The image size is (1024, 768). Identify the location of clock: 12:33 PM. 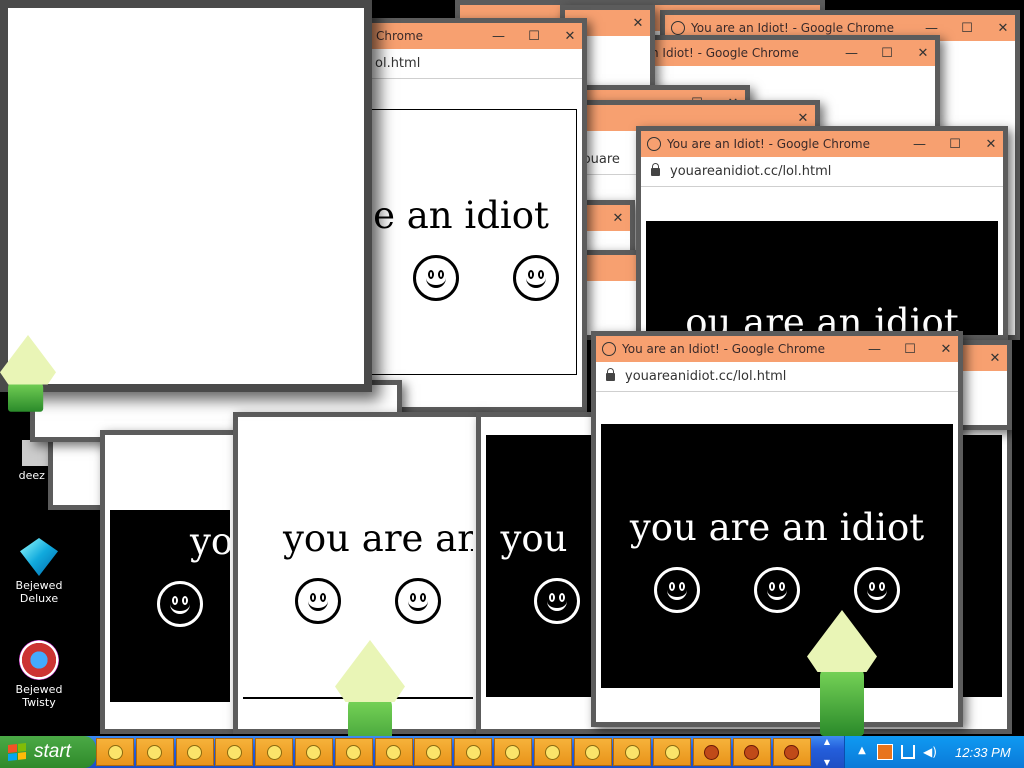
(983, 752).